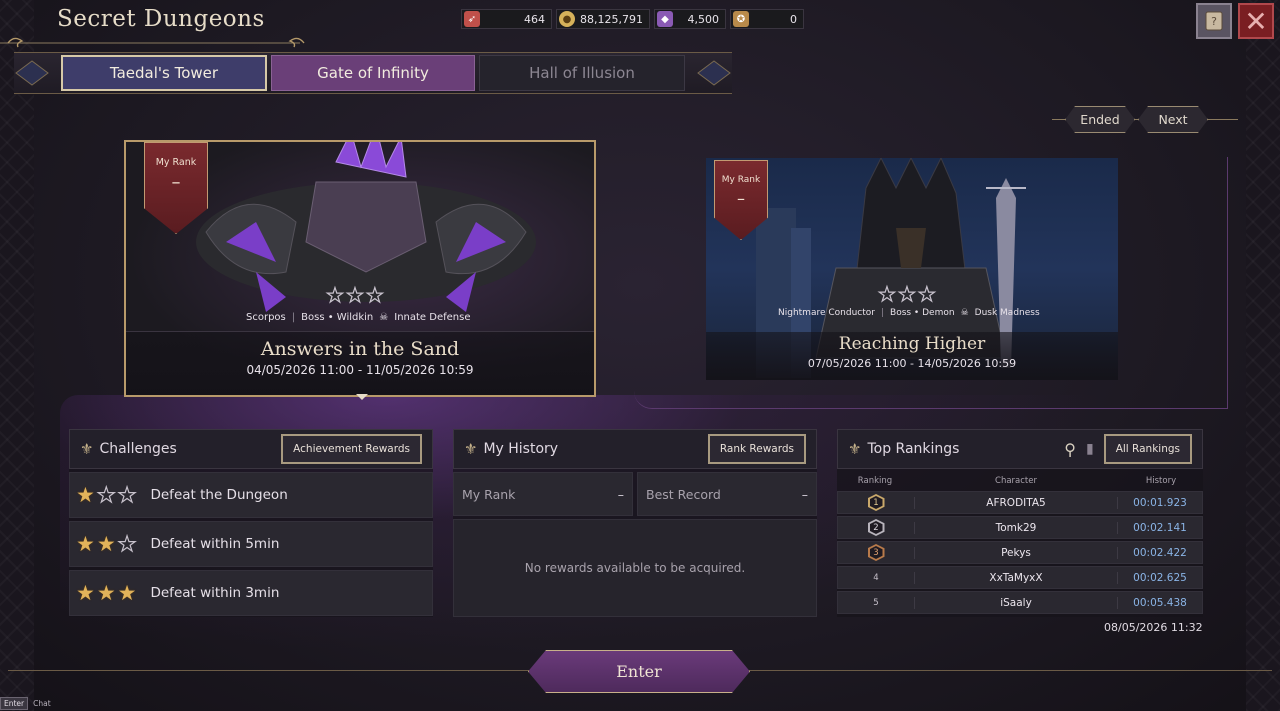  Describe the element at coordinates (471, 449) in the screenshot. I see `fleur-icon: ⚜` at that location.